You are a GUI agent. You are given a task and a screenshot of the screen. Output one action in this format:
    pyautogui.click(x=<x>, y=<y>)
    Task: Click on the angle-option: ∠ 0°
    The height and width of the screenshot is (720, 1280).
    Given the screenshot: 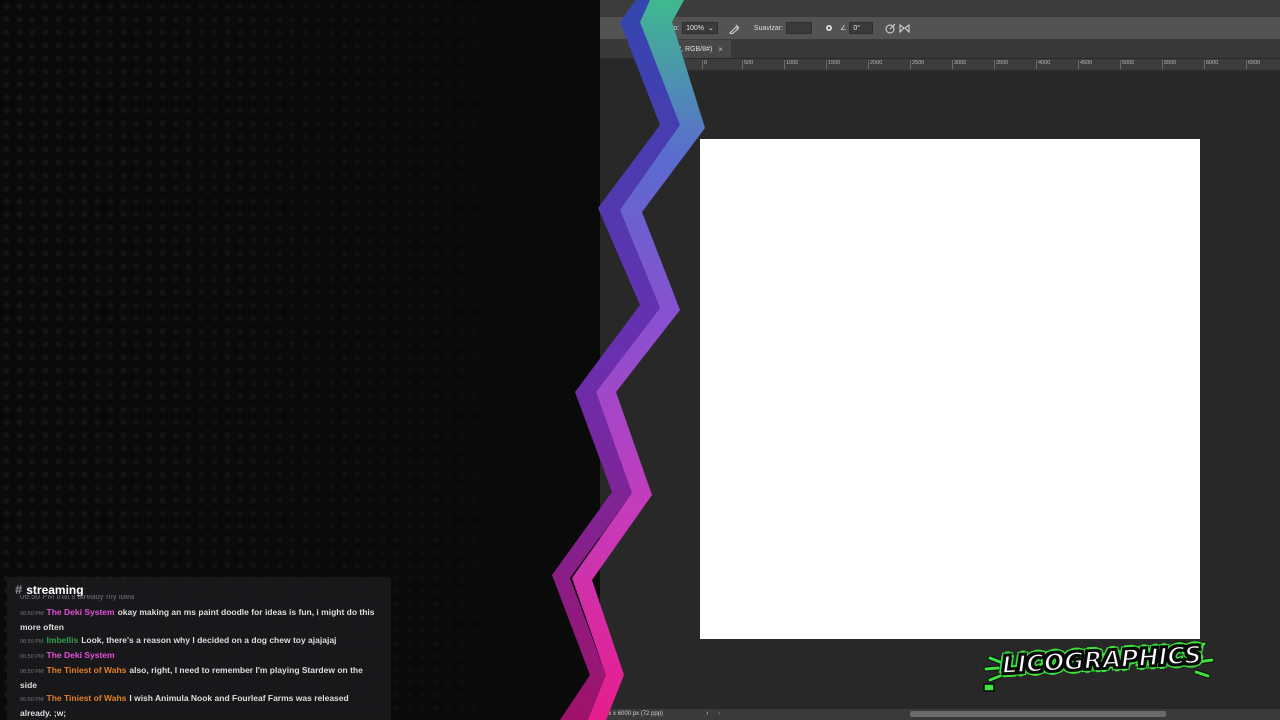 What is the action you would take?
    pyautogui.click(x=857, y=28)
    